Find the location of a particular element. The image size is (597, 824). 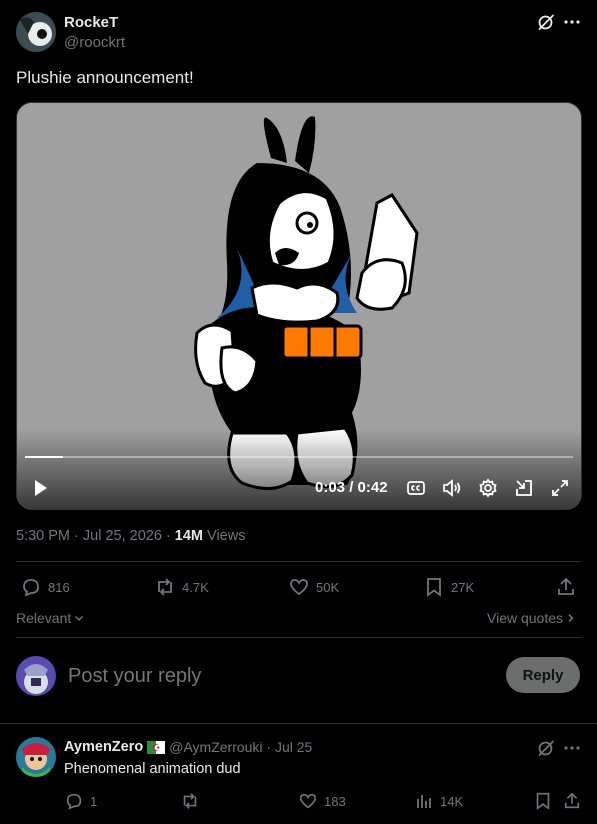

reply-like-count: 183 is located at coordinates (335, 801).